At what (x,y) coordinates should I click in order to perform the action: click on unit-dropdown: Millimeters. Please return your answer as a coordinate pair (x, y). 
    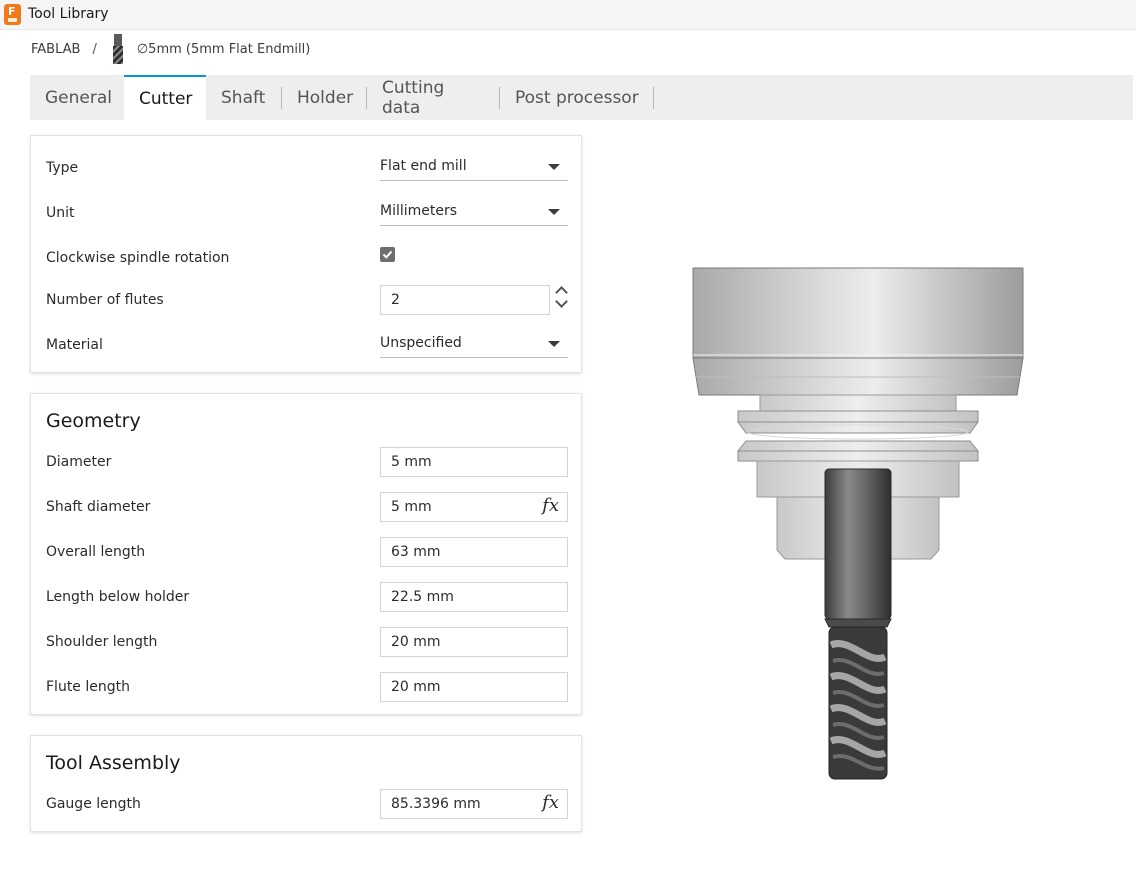
    Looking at the image, I should click on (474, 212).